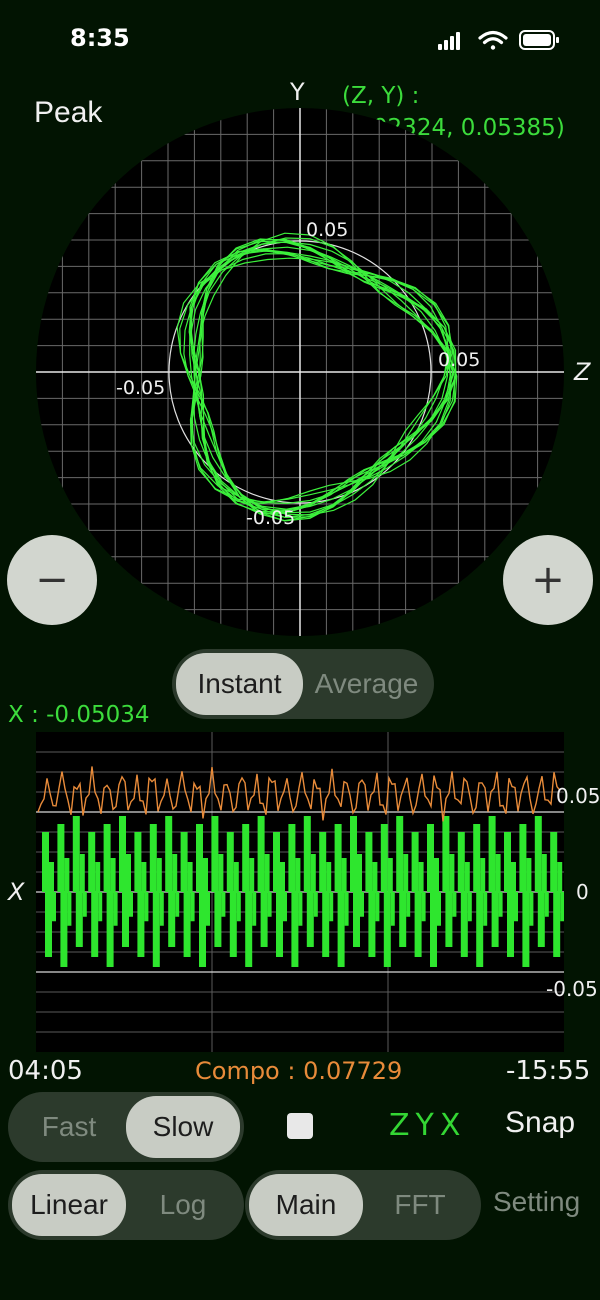 The image size is (600, 1300). Describe the element at coordinates (536, 1202) in the screenshot. I see `setting-button: Setting` at that location.